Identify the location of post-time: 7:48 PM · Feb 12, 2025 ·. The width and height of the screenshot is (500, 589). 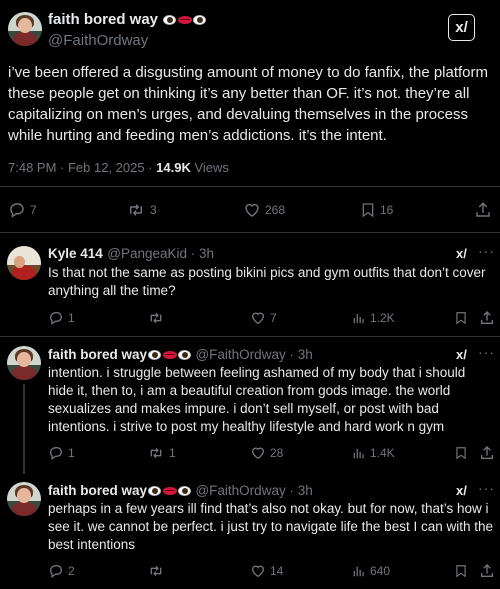
(82, 167).